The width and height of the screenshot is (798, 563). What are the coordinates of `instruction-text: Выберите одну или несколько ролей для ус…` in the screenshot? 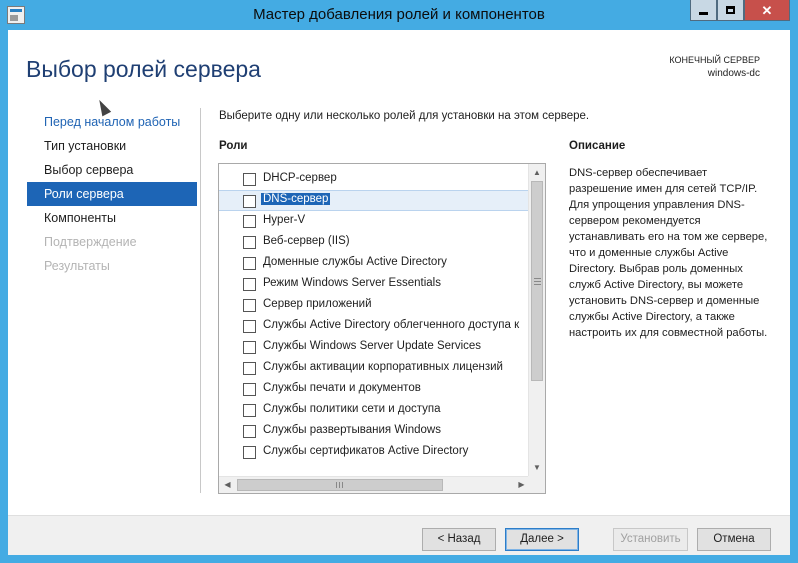 It's located at (404, 116).